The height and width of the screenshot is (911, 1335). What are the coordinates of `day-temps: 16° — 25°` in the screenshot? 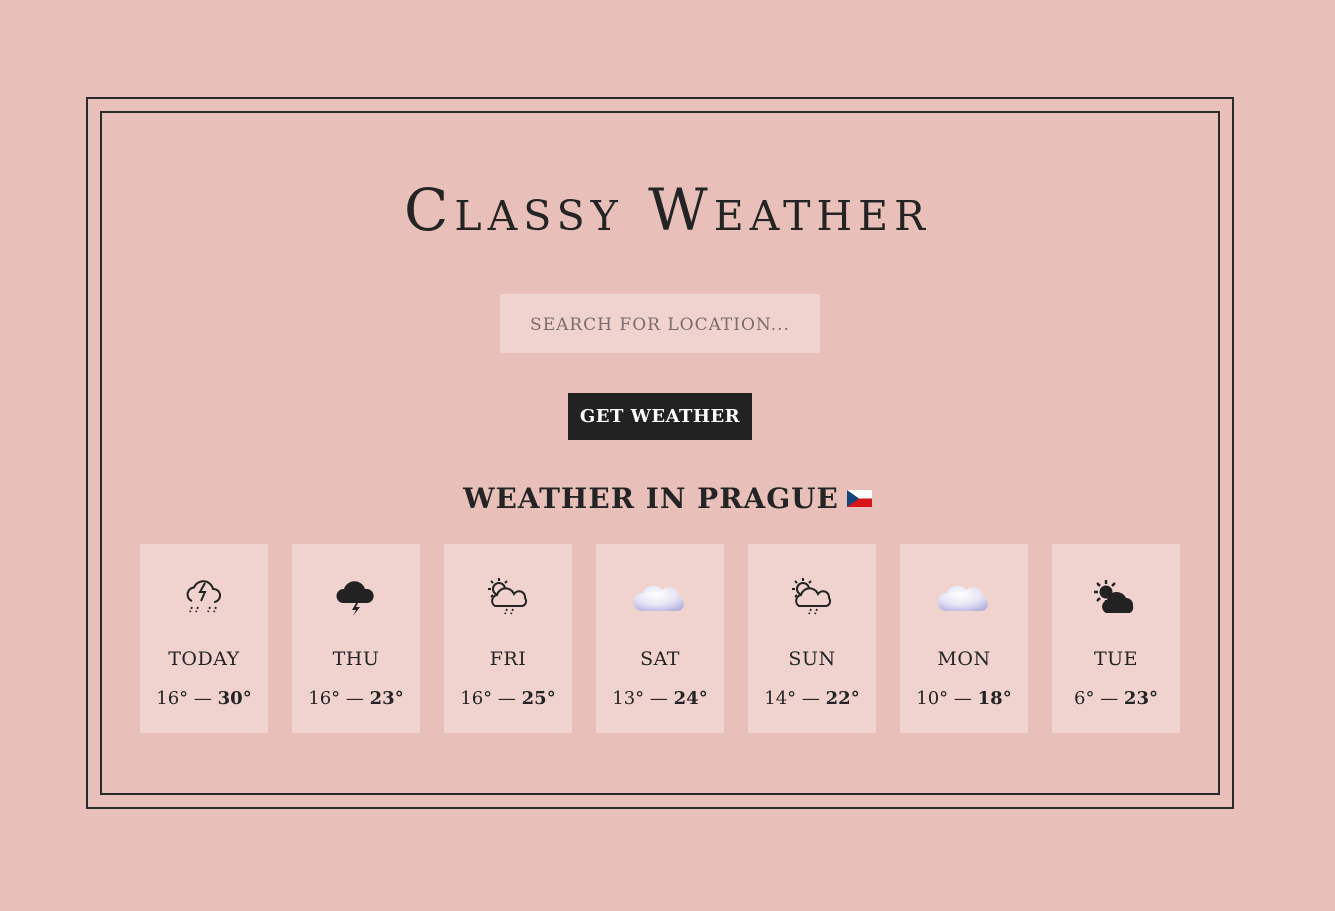 It's located at (508, 698).